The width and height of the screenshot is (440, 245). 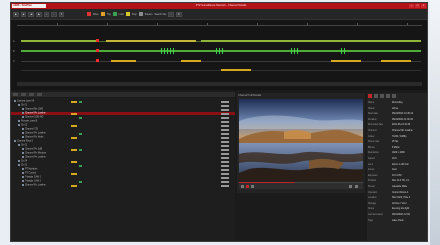 What do you see at coordinates (31, 14) in the screenshot?
I see `rewind-icon: ◀` at bounding box center [31, 14].